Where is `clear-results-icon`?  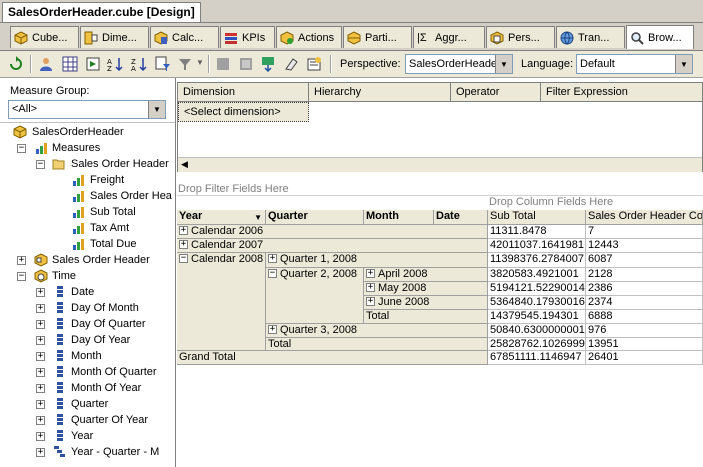 clear-results-icon is located at coordinates (291, 64).